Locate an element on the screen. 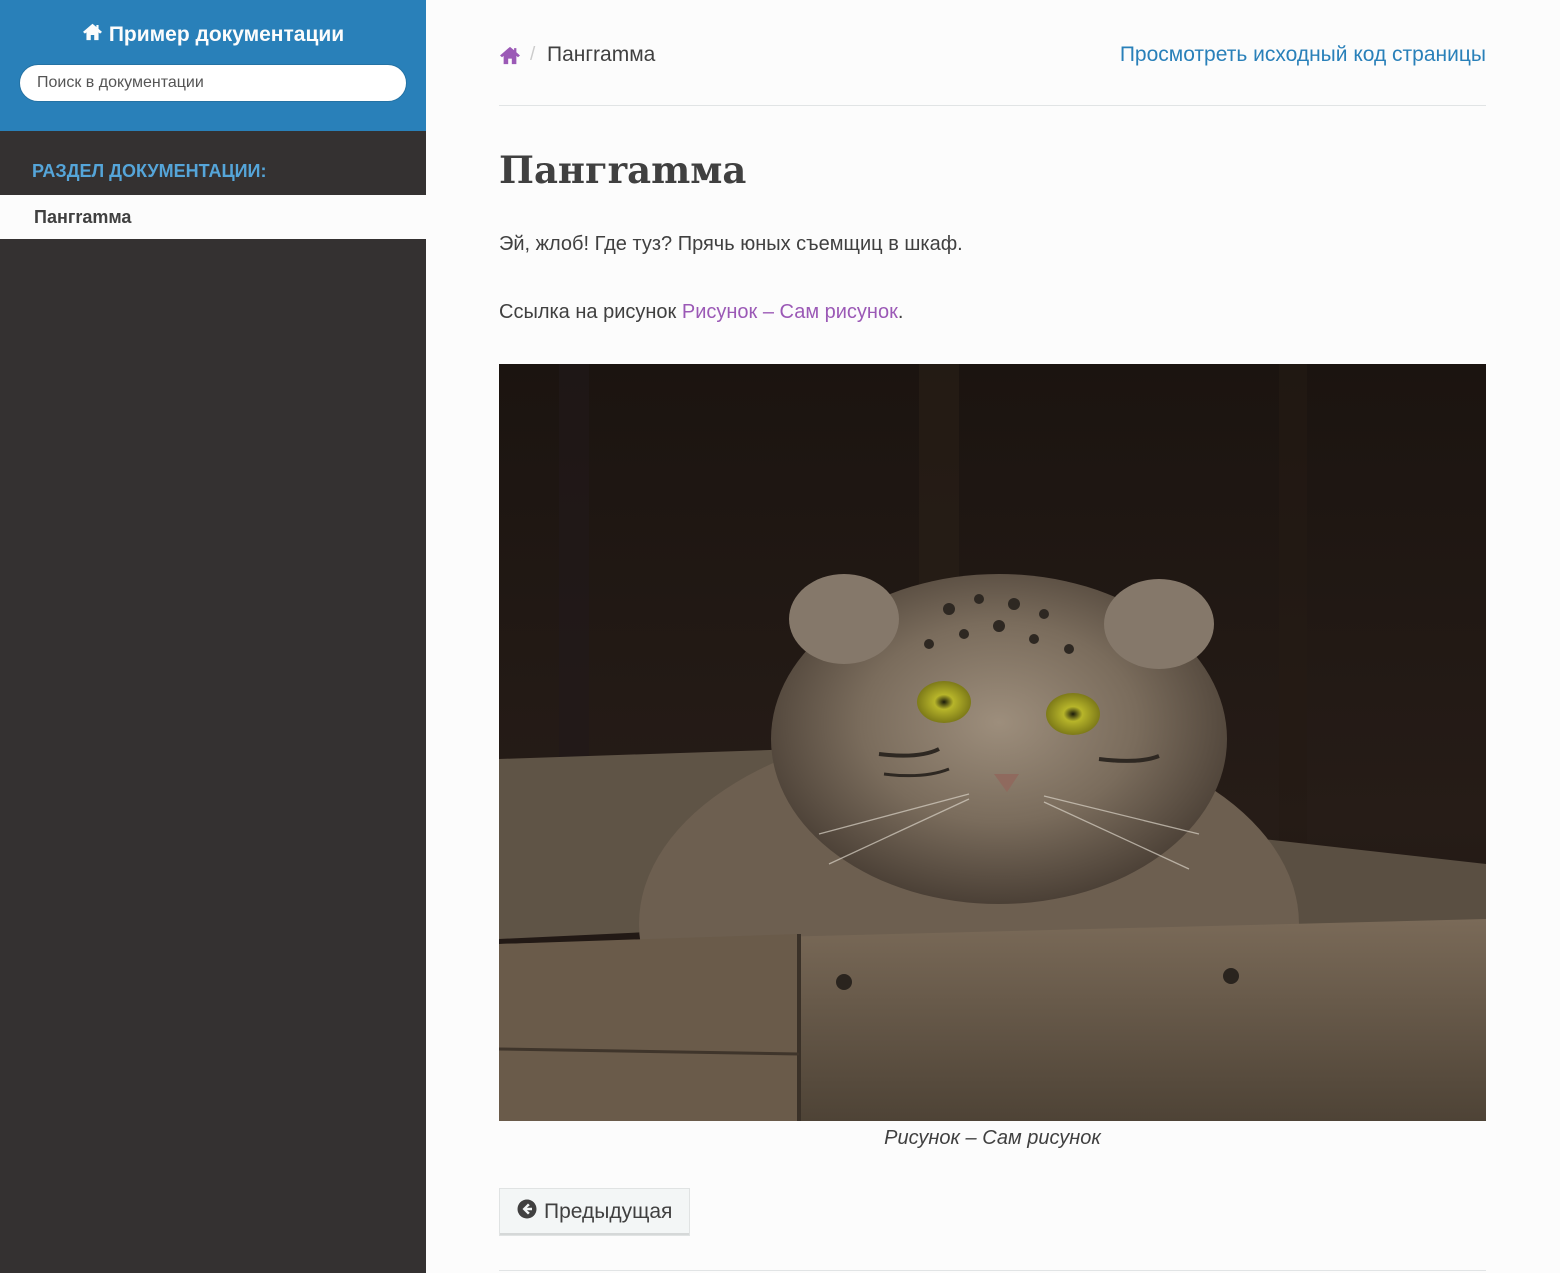 The image size is (1560, 1273). brand-title: Пример документации is located at coordinates (226, 34).